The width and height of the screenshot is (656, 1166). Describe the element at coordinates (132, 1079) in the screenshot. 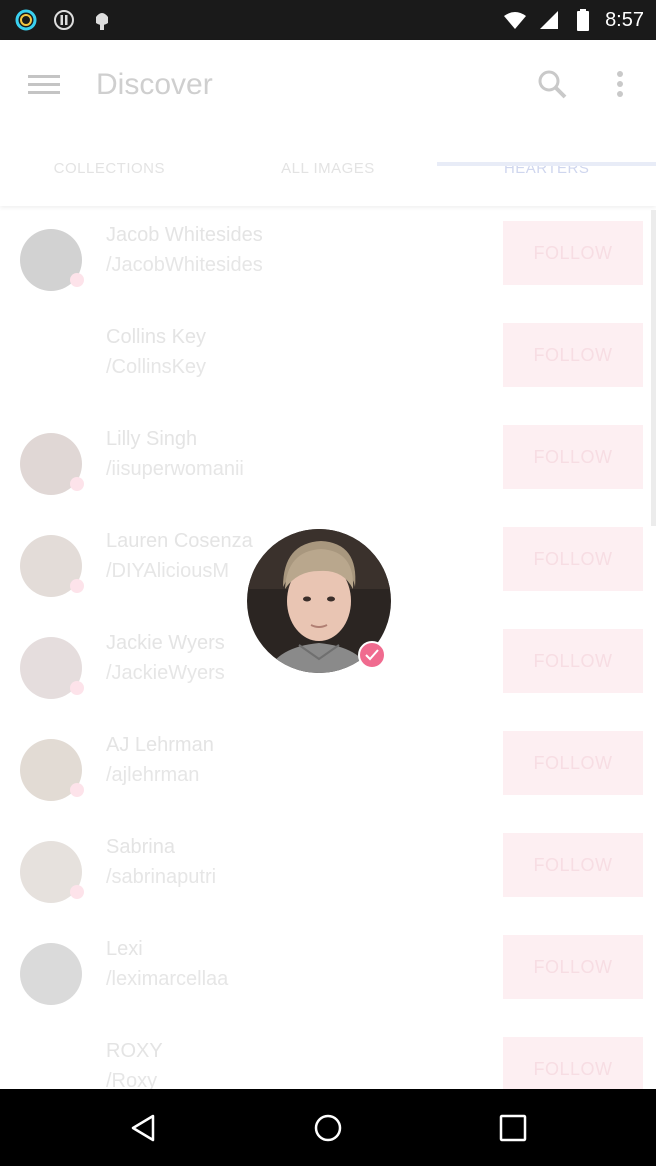

I see `user-handle: /Roxy` at that location.